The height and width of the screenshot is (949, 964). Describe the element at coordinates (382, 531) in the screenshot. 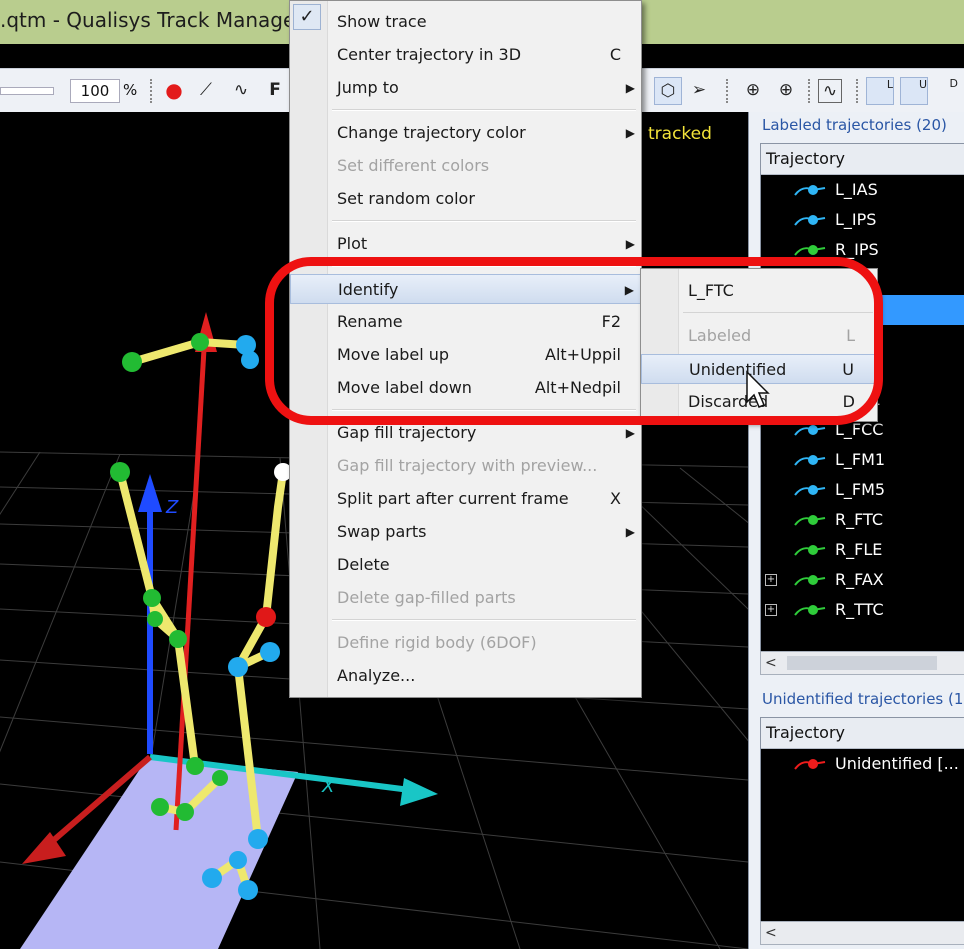

I see `menu-item-label: Swap parts` at that location.